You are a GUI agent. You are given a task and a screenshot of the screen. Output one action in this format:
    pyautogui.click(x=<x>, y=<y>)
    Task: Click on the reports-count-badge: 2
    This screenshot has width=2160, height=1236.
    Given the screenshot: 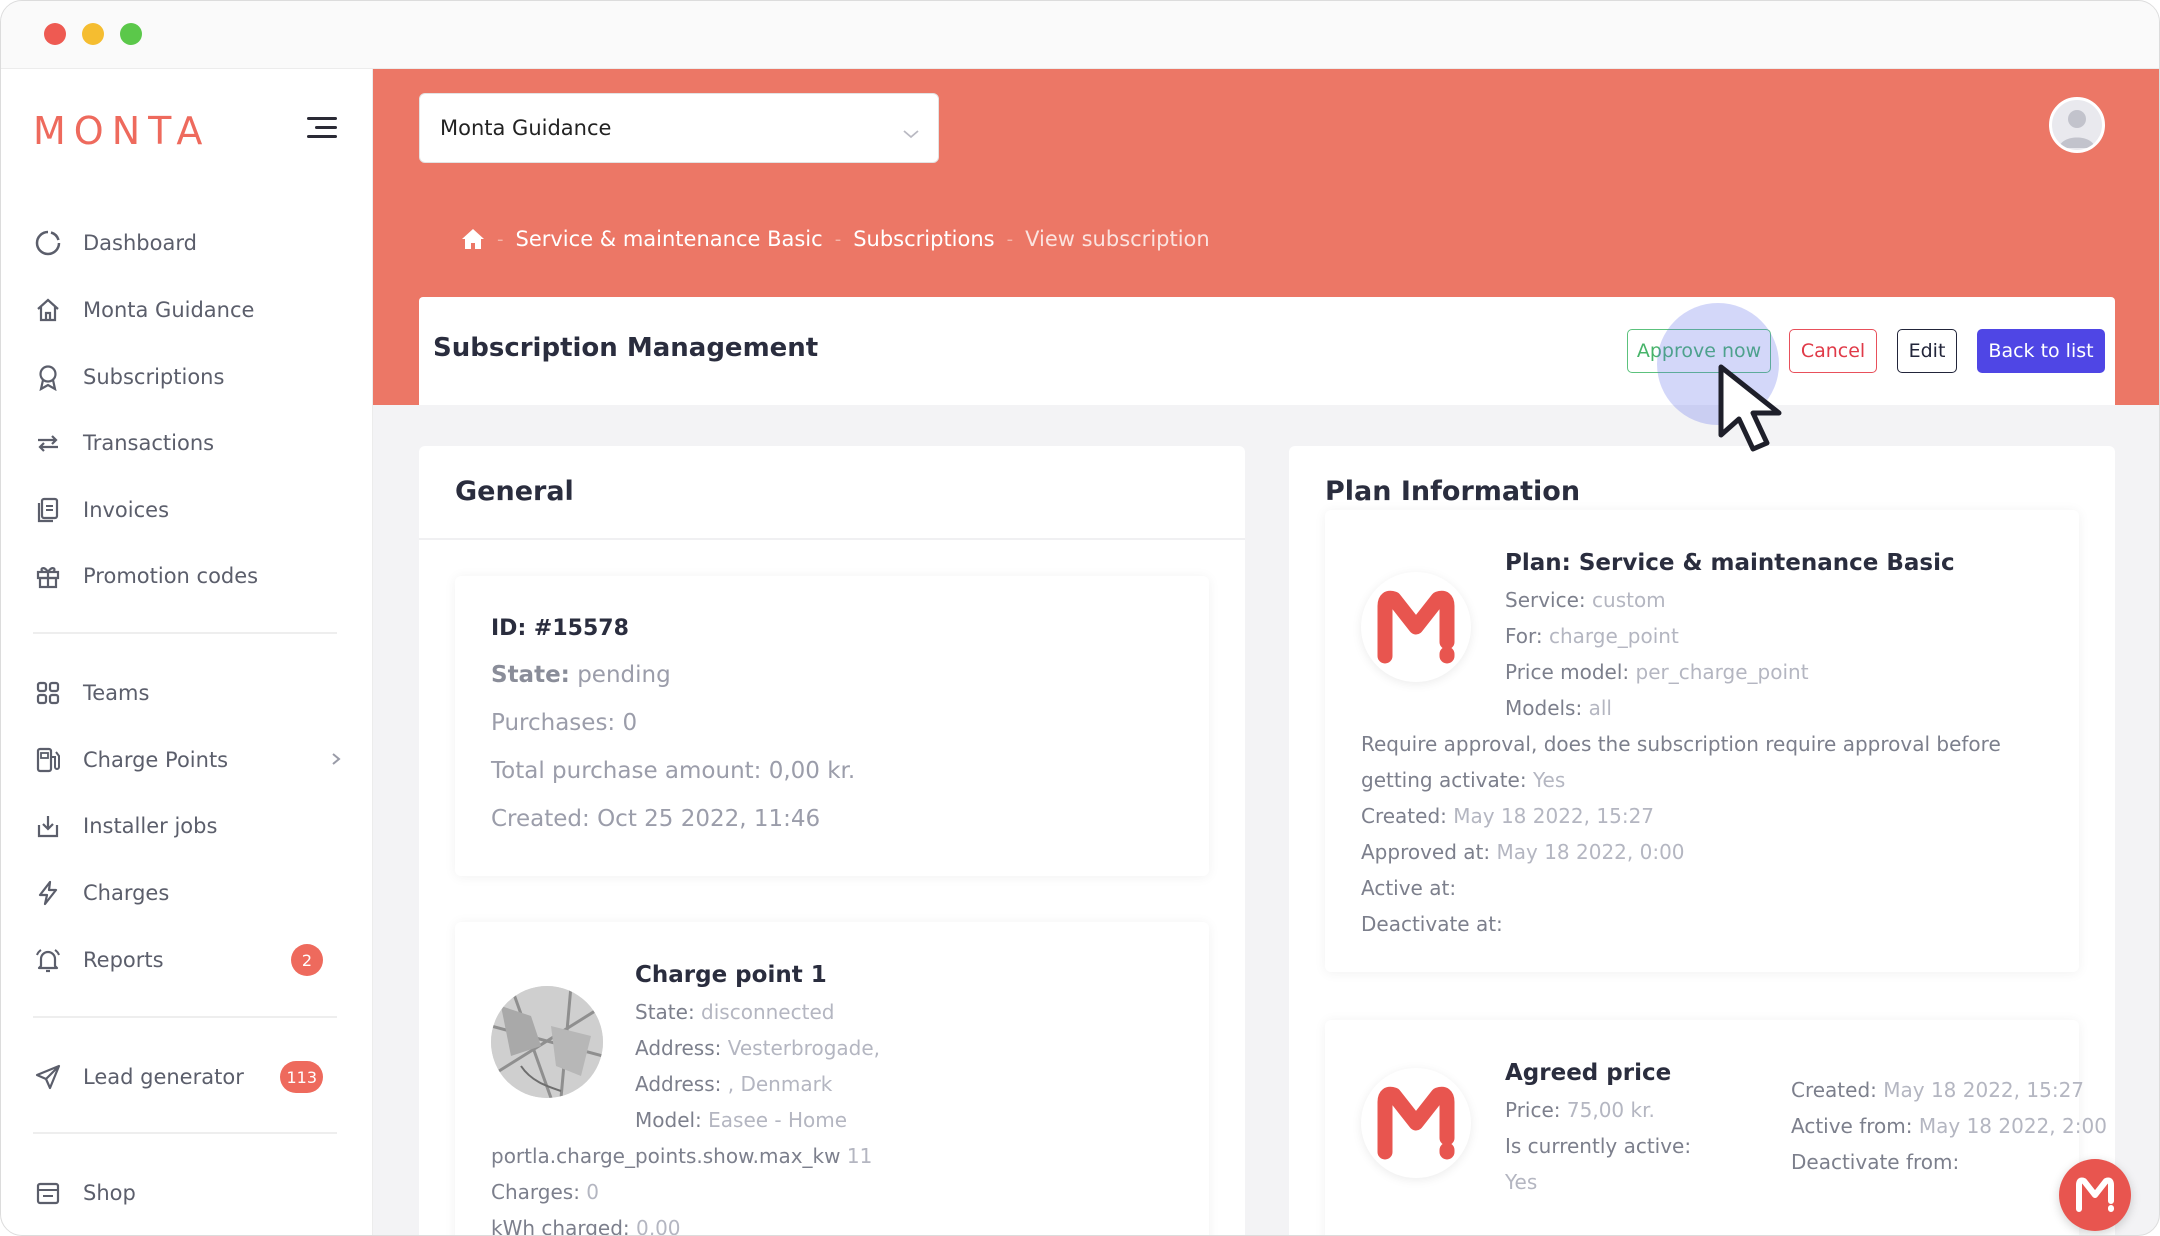 What is the action you would take?
    pyautogui.click(x=307, y=960)
    